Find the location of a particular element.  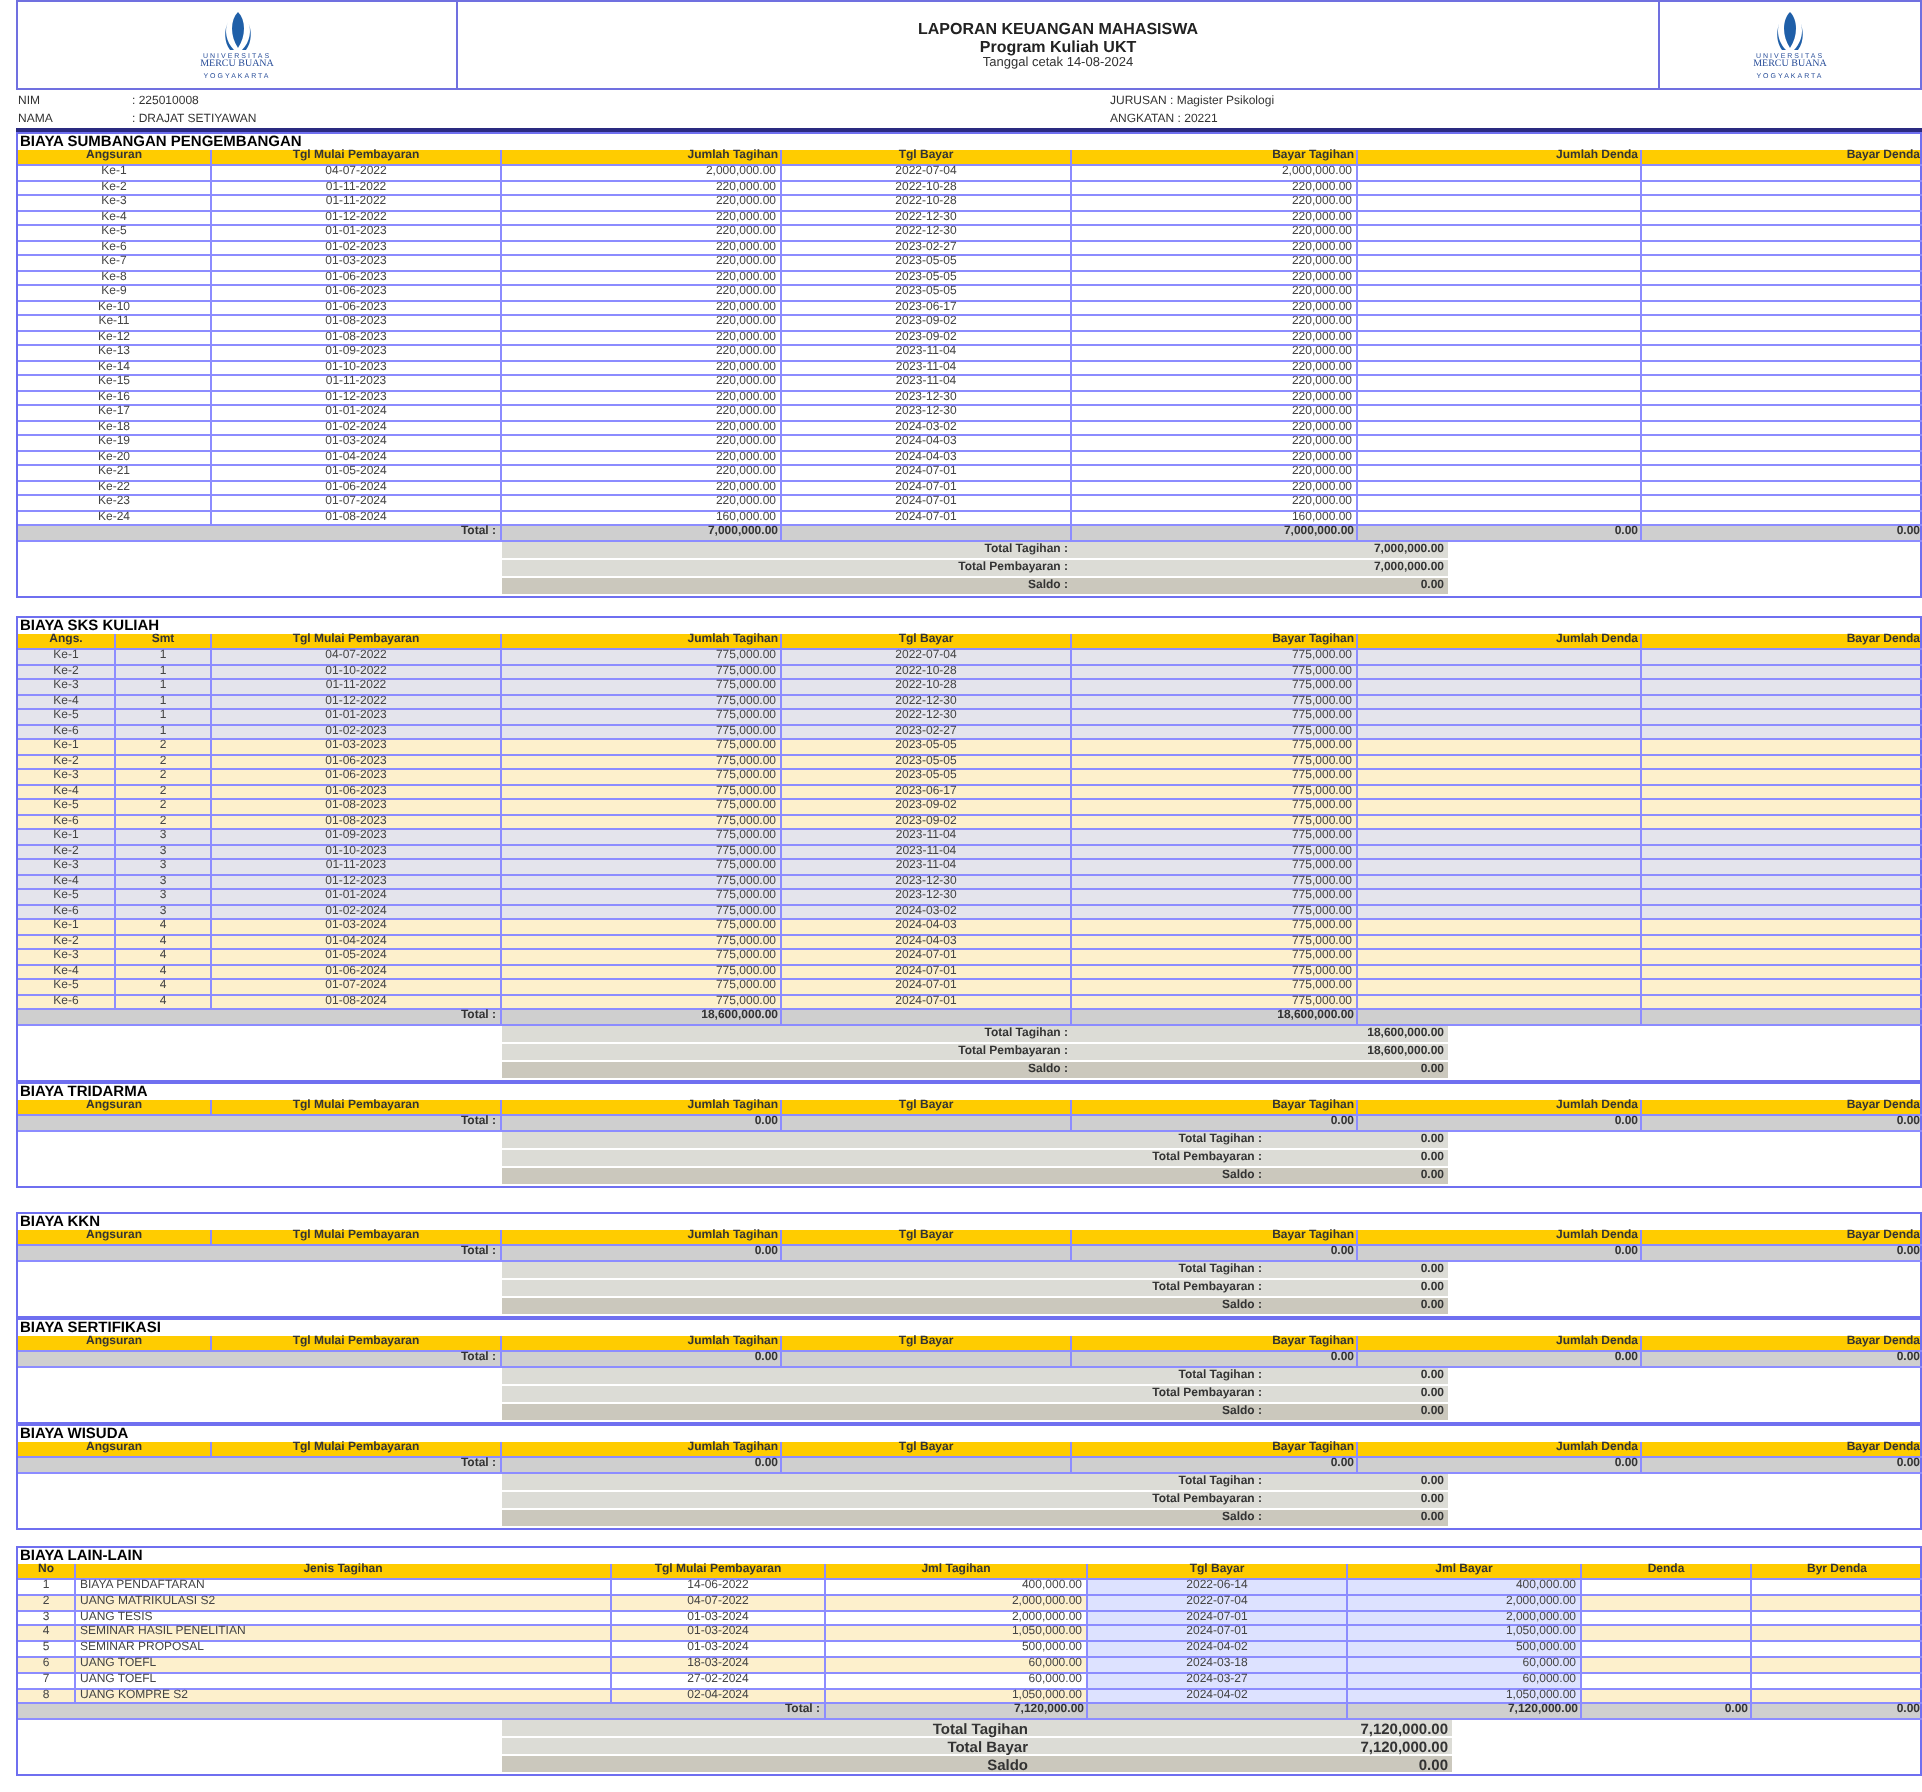

report-subtitle: Program Kuliah UKT is located at coordinates (1058, 47).